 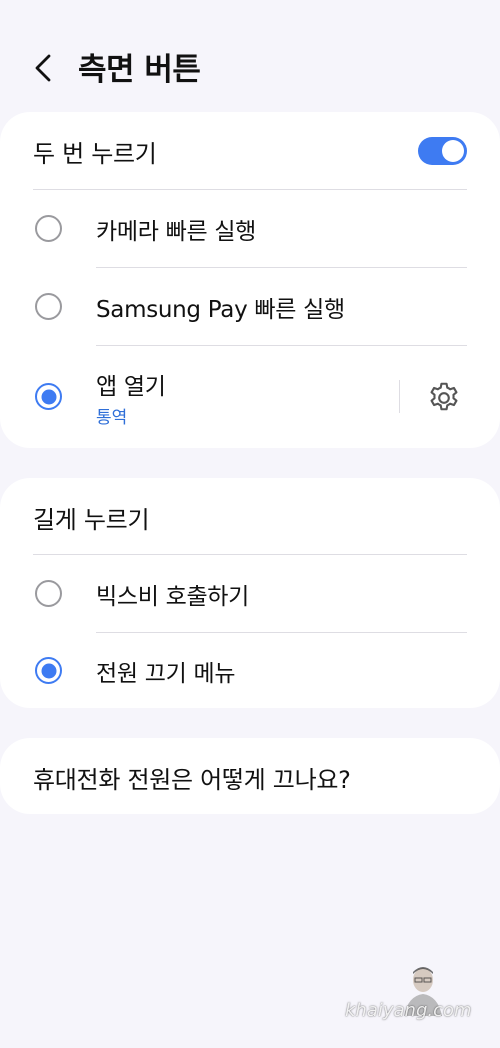 I want to click on double-press-title: 두 번 누르기, so click(x=95, y=153).